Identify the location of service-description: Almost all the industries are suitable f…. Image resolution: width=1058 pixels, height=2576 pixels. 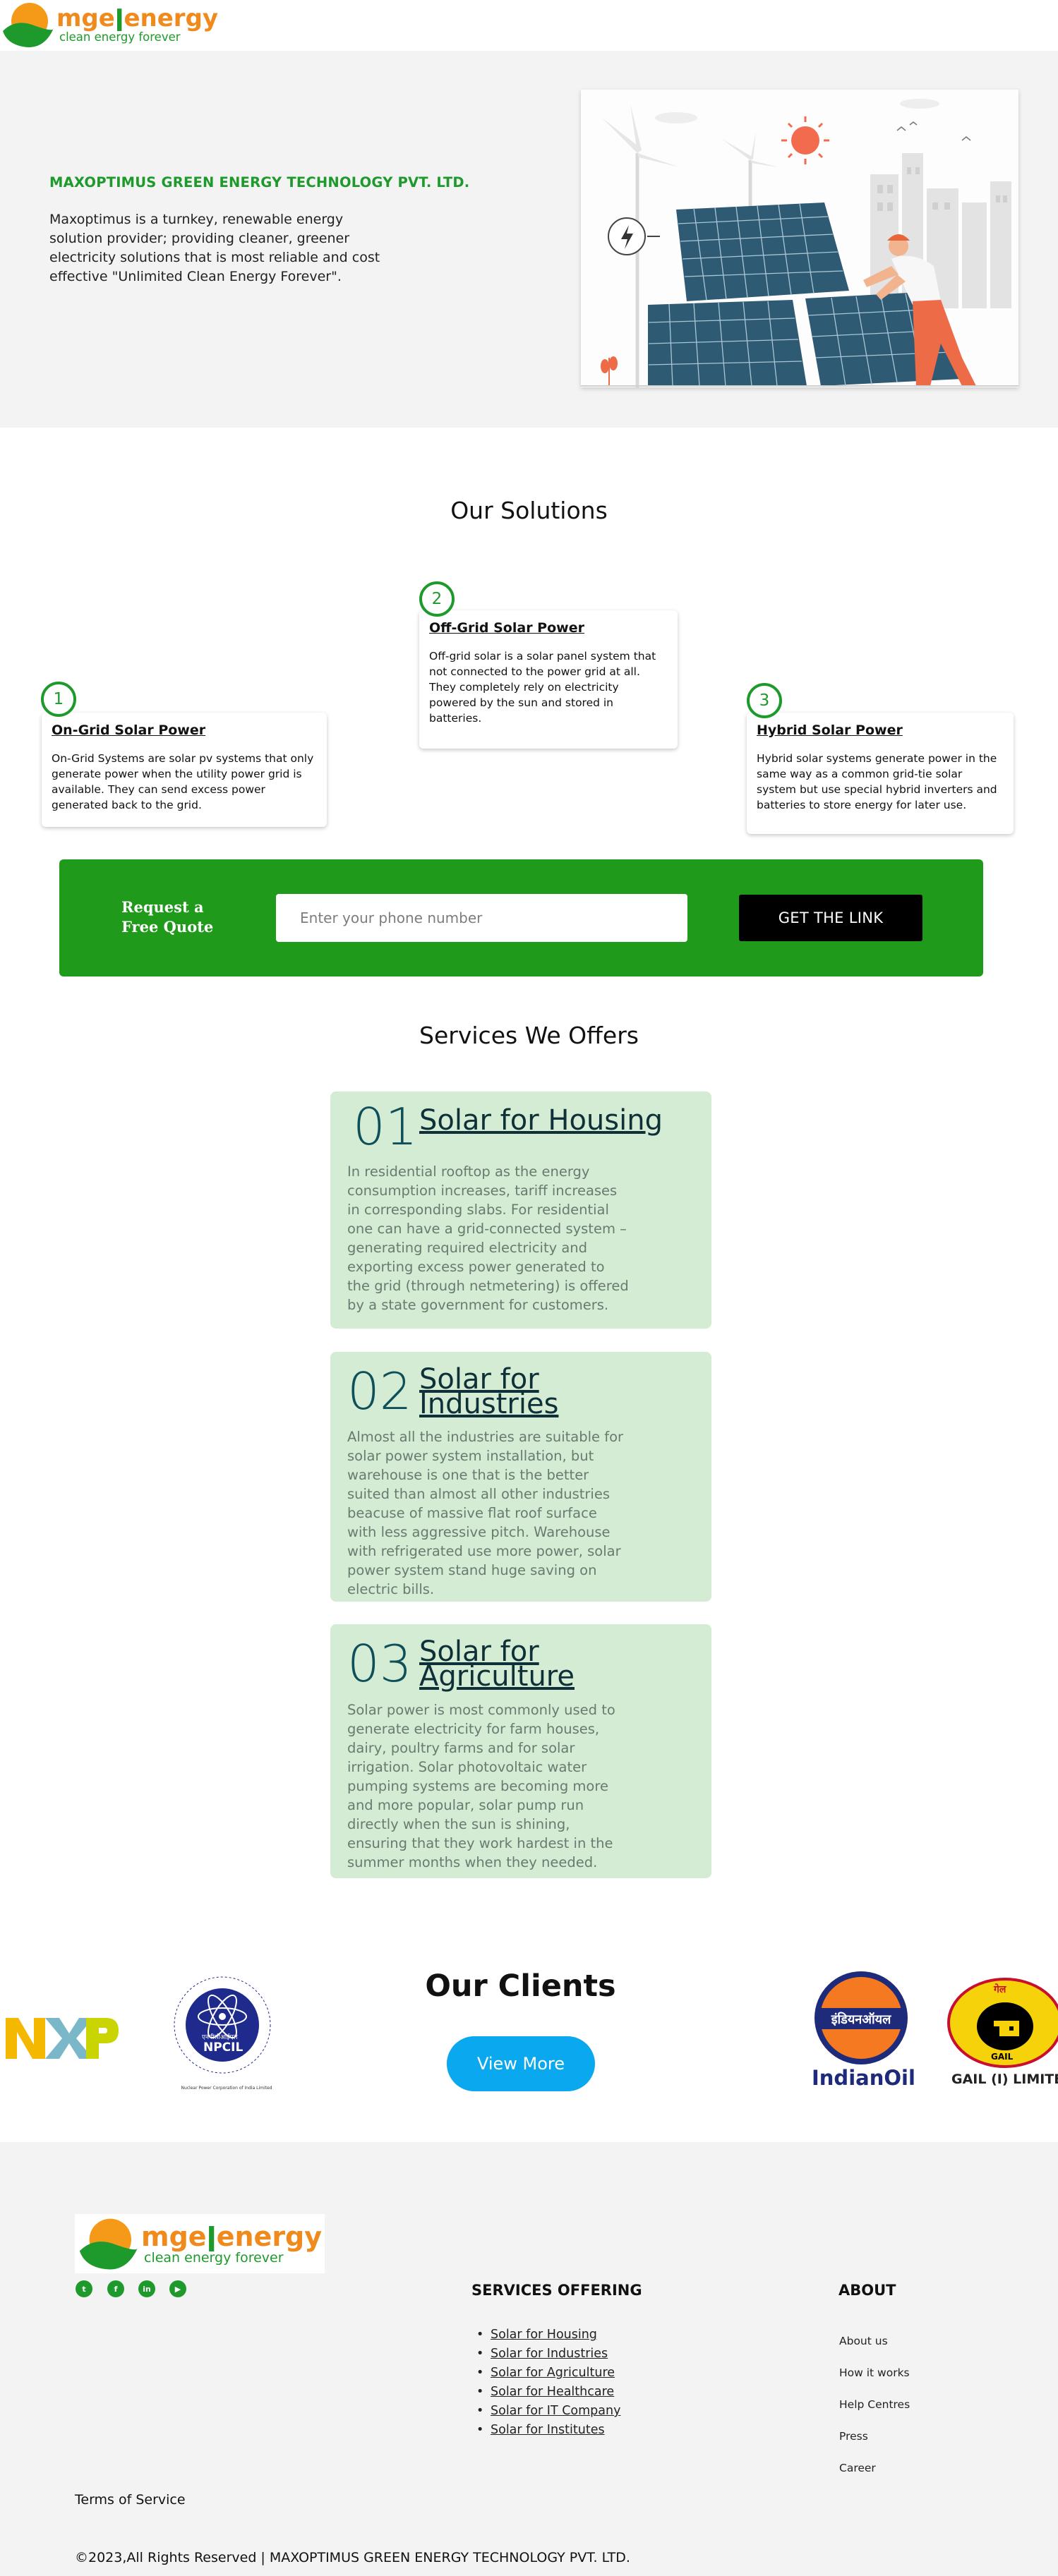
(486, 1513).